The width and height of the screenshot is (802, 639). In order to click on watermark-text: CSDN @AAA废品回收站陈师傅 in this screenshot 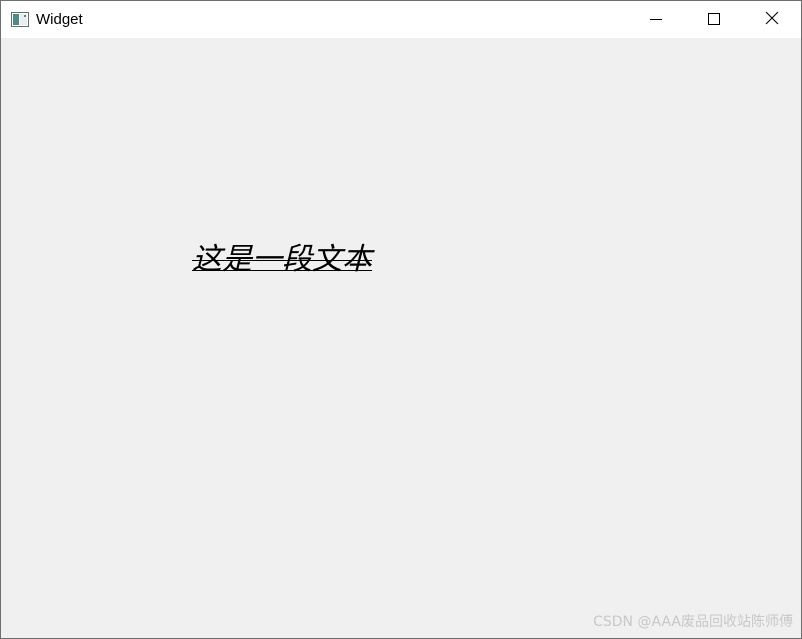, I will do `click(693, 622)`.